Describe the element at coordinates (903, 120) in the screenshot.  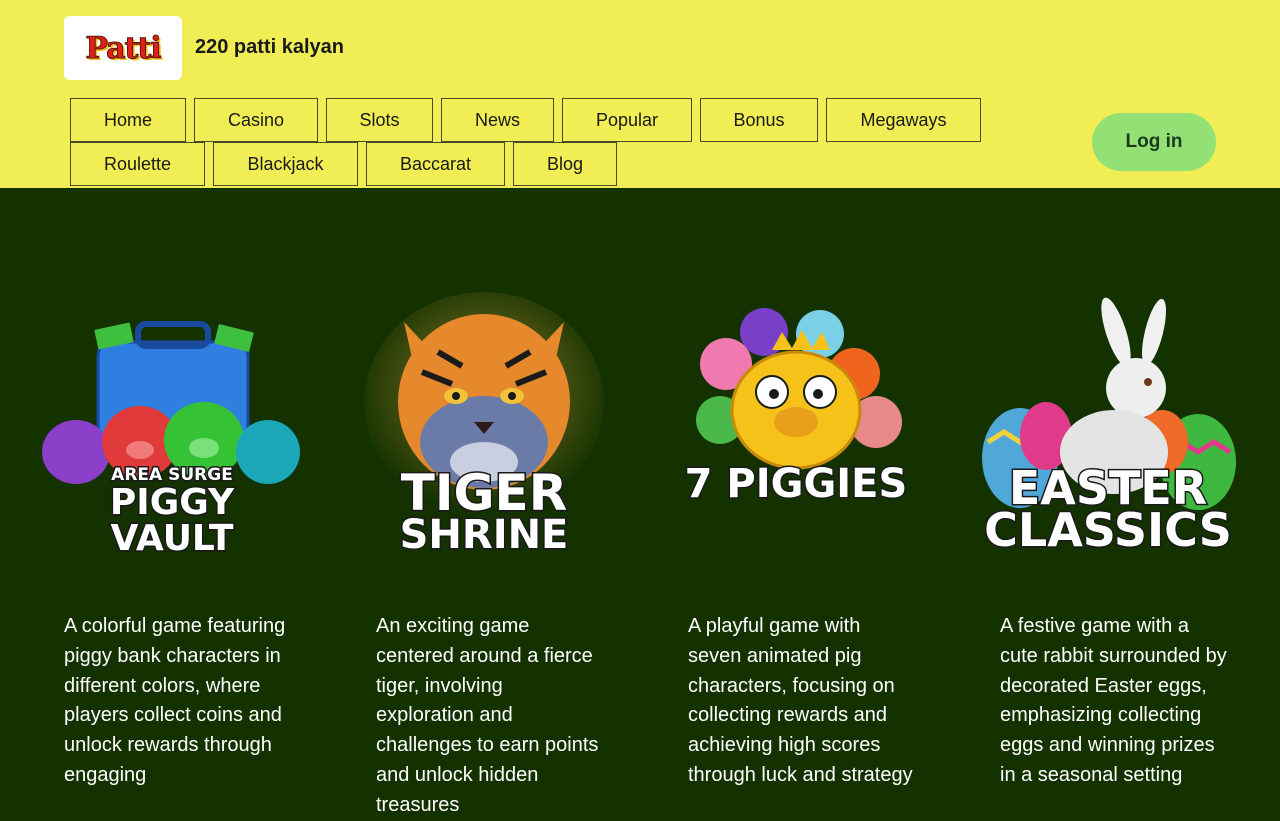
I see `nav-item-megaways: Megaways` at that location.